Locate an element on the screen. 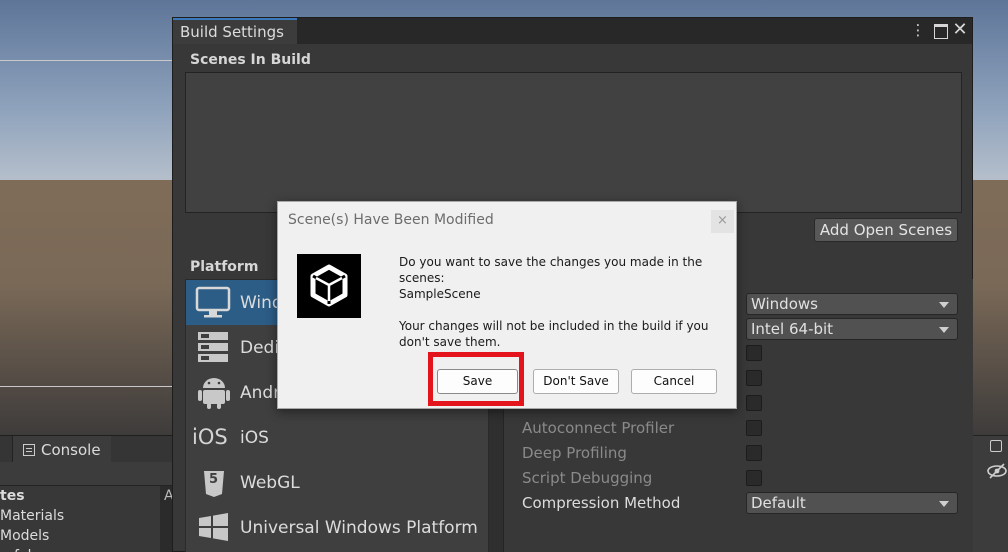  eye-slash-icon is located at coordinates (997, 471).